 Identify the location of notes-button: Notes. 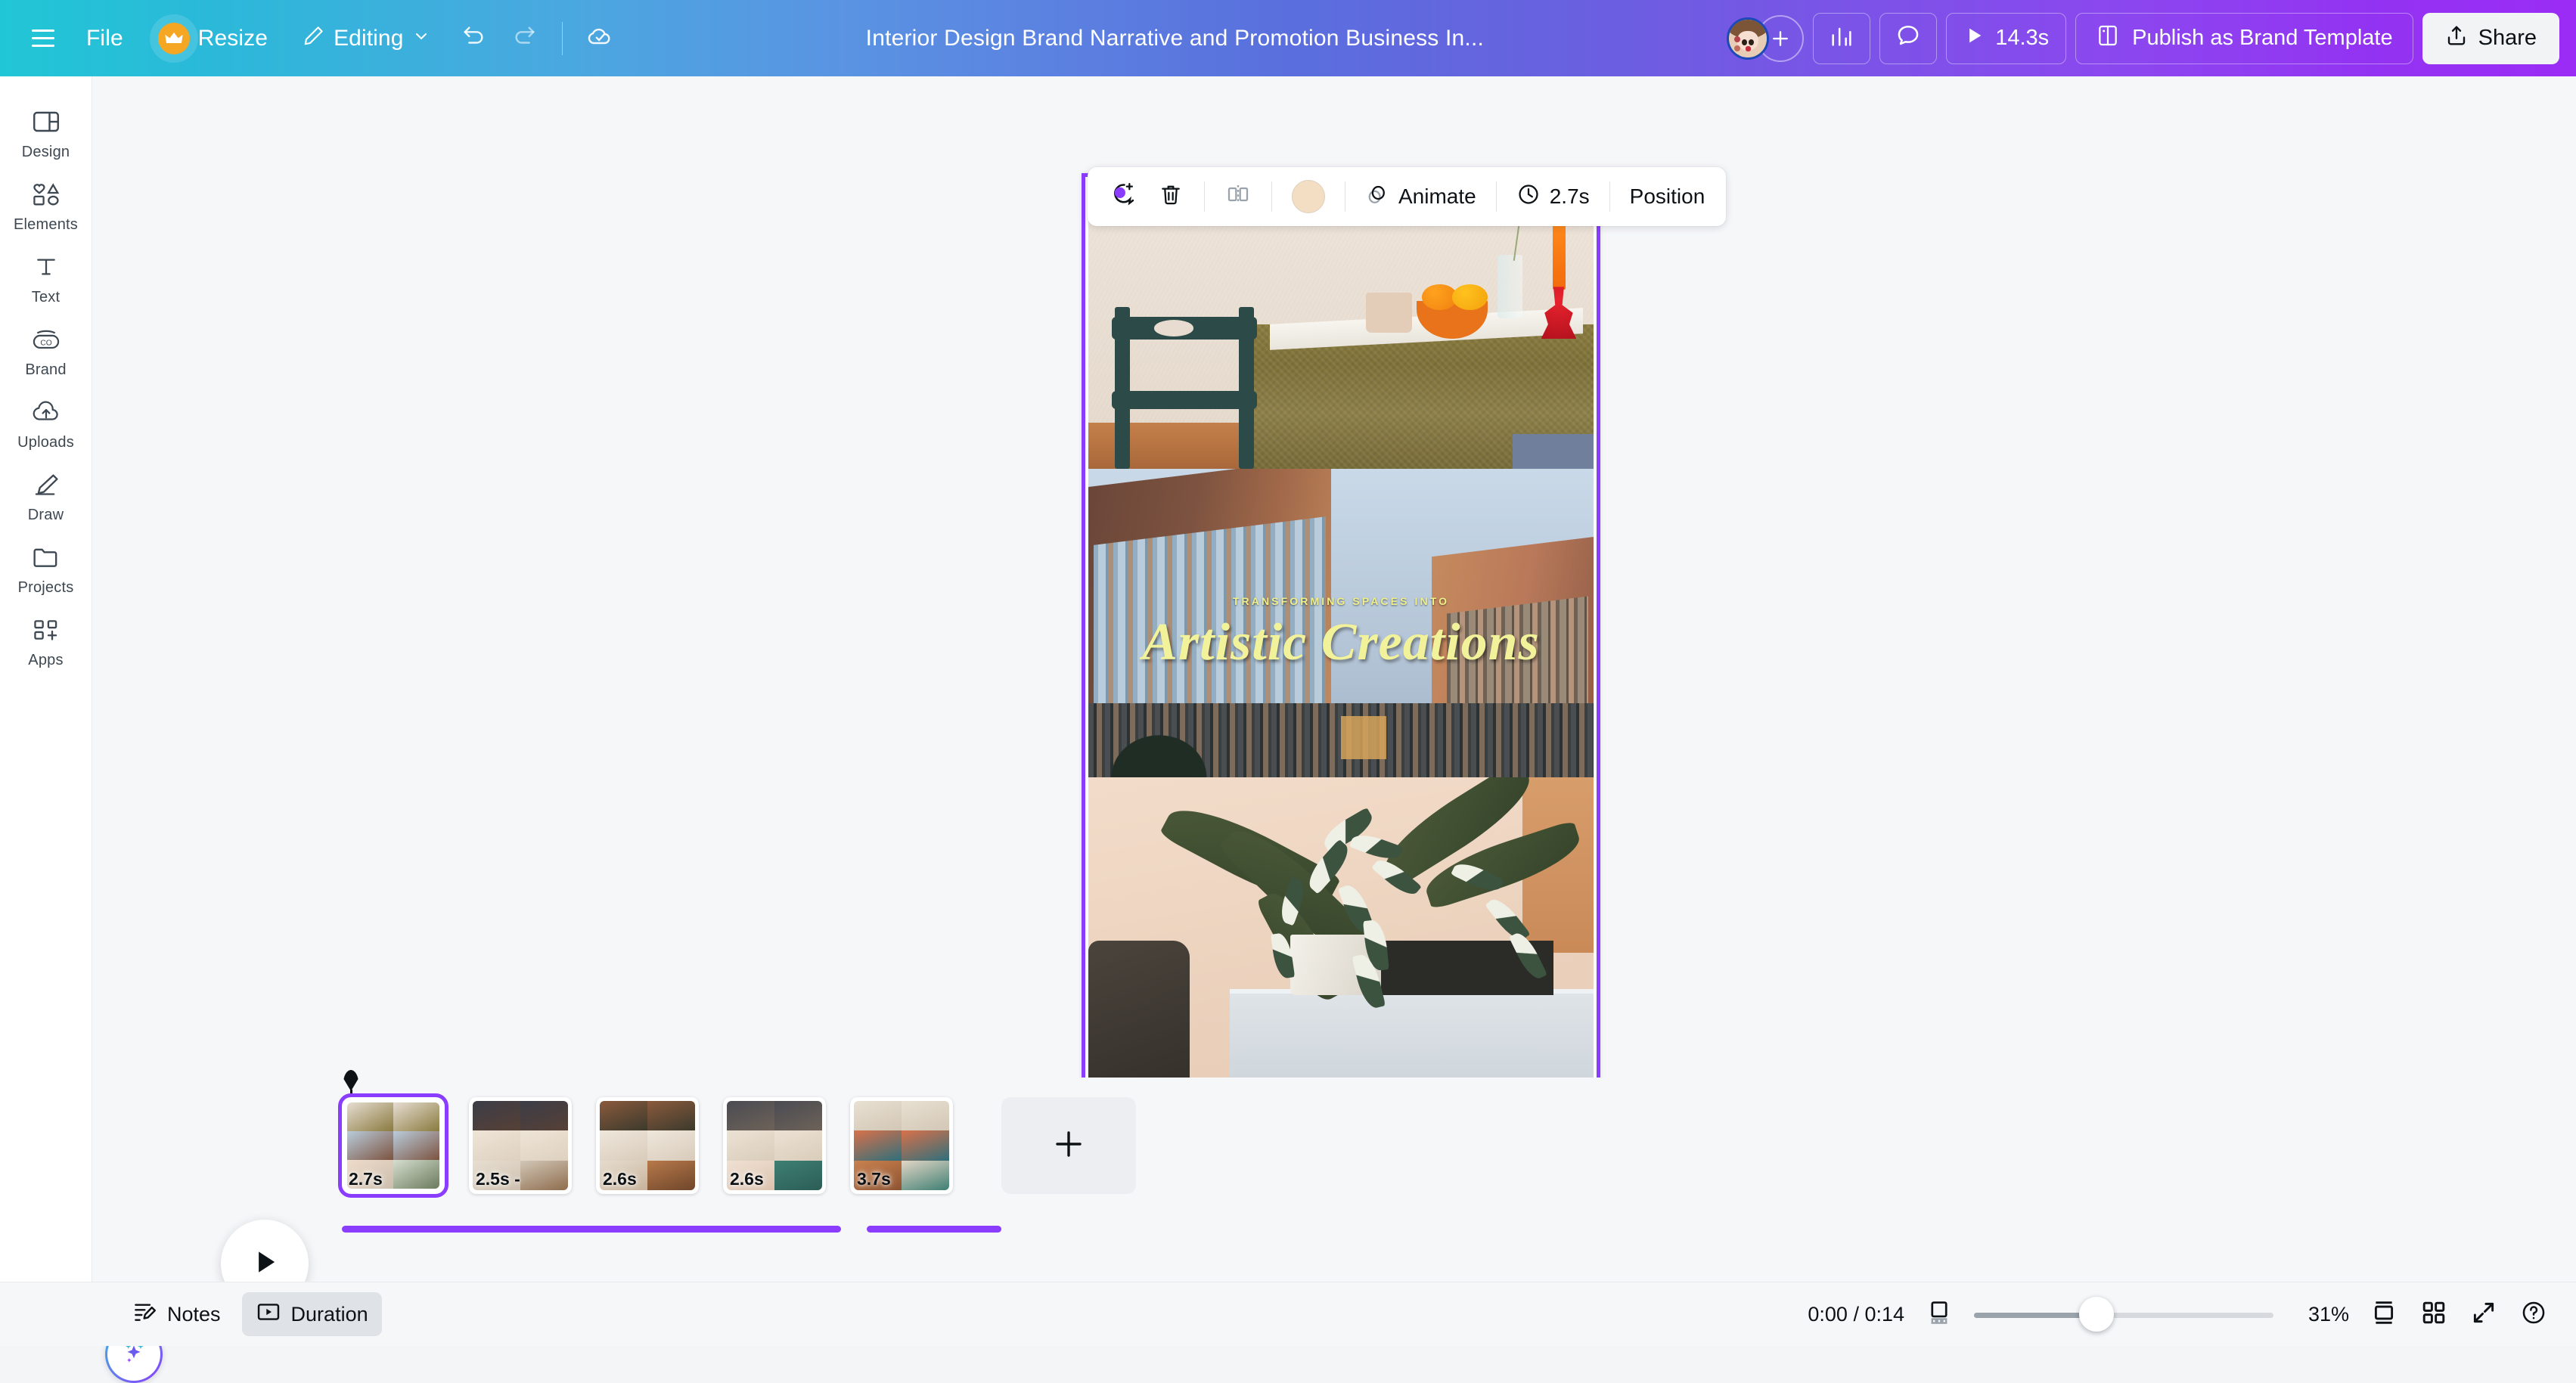
(176, 1314).